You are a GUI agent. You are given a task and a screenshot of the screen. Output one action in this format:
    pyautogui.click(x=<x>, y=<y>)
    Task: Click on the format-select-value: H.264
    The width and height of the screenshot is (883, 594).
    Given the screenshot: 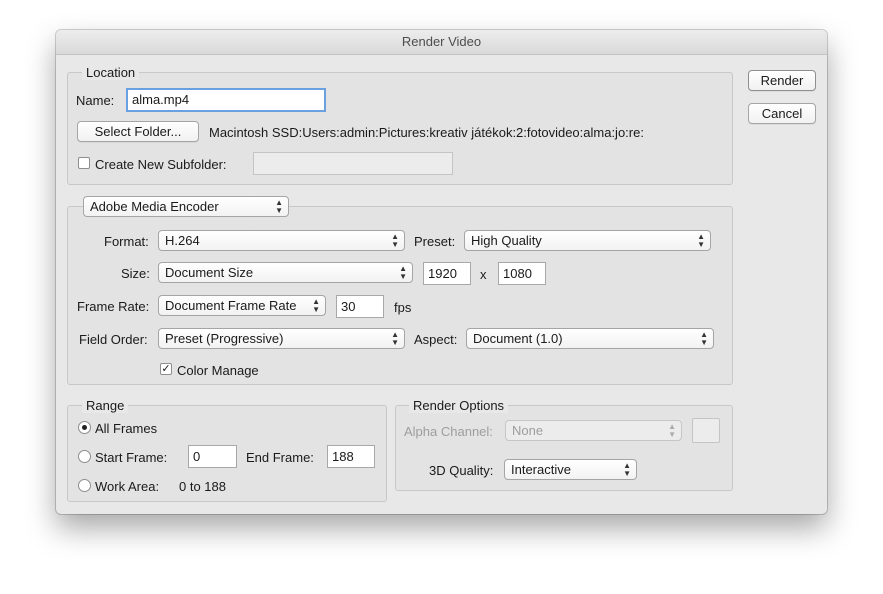 What is the action you would take?
    pyautogui.click(x=182, y=240)
    